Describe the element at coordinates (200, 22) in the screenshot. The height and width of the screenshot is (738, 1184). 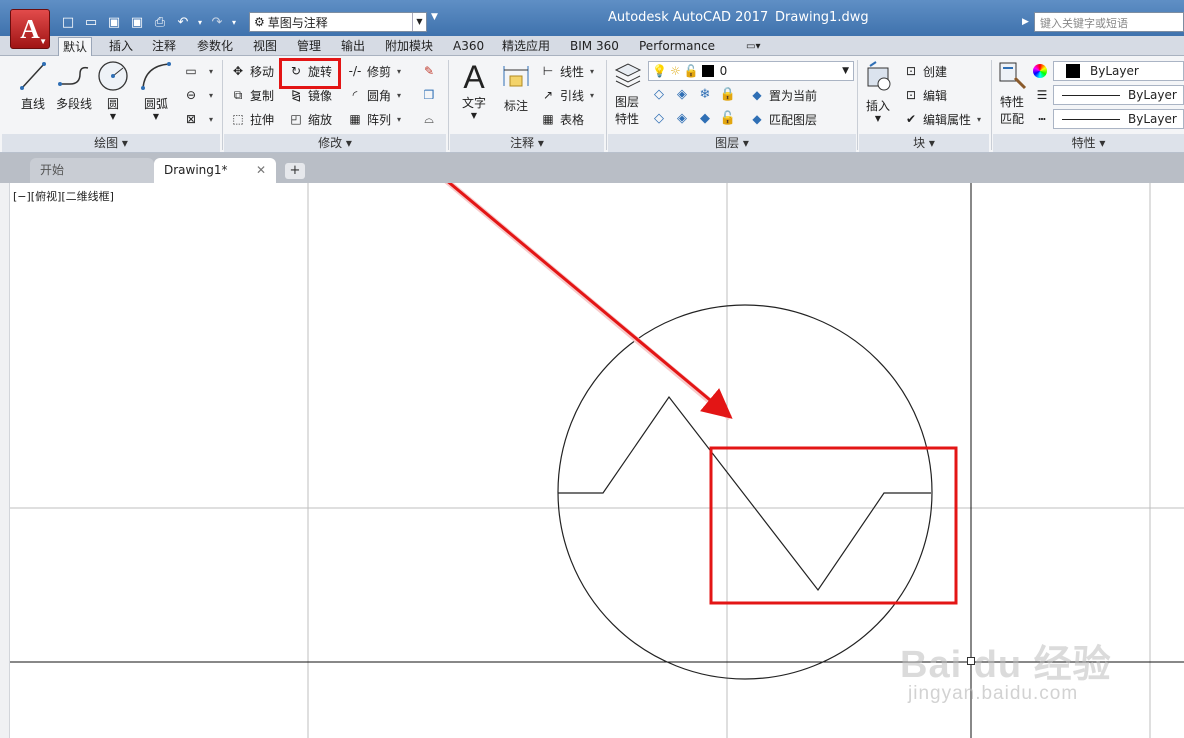
I see `undo-dropdown-icon: ▾` at that location.